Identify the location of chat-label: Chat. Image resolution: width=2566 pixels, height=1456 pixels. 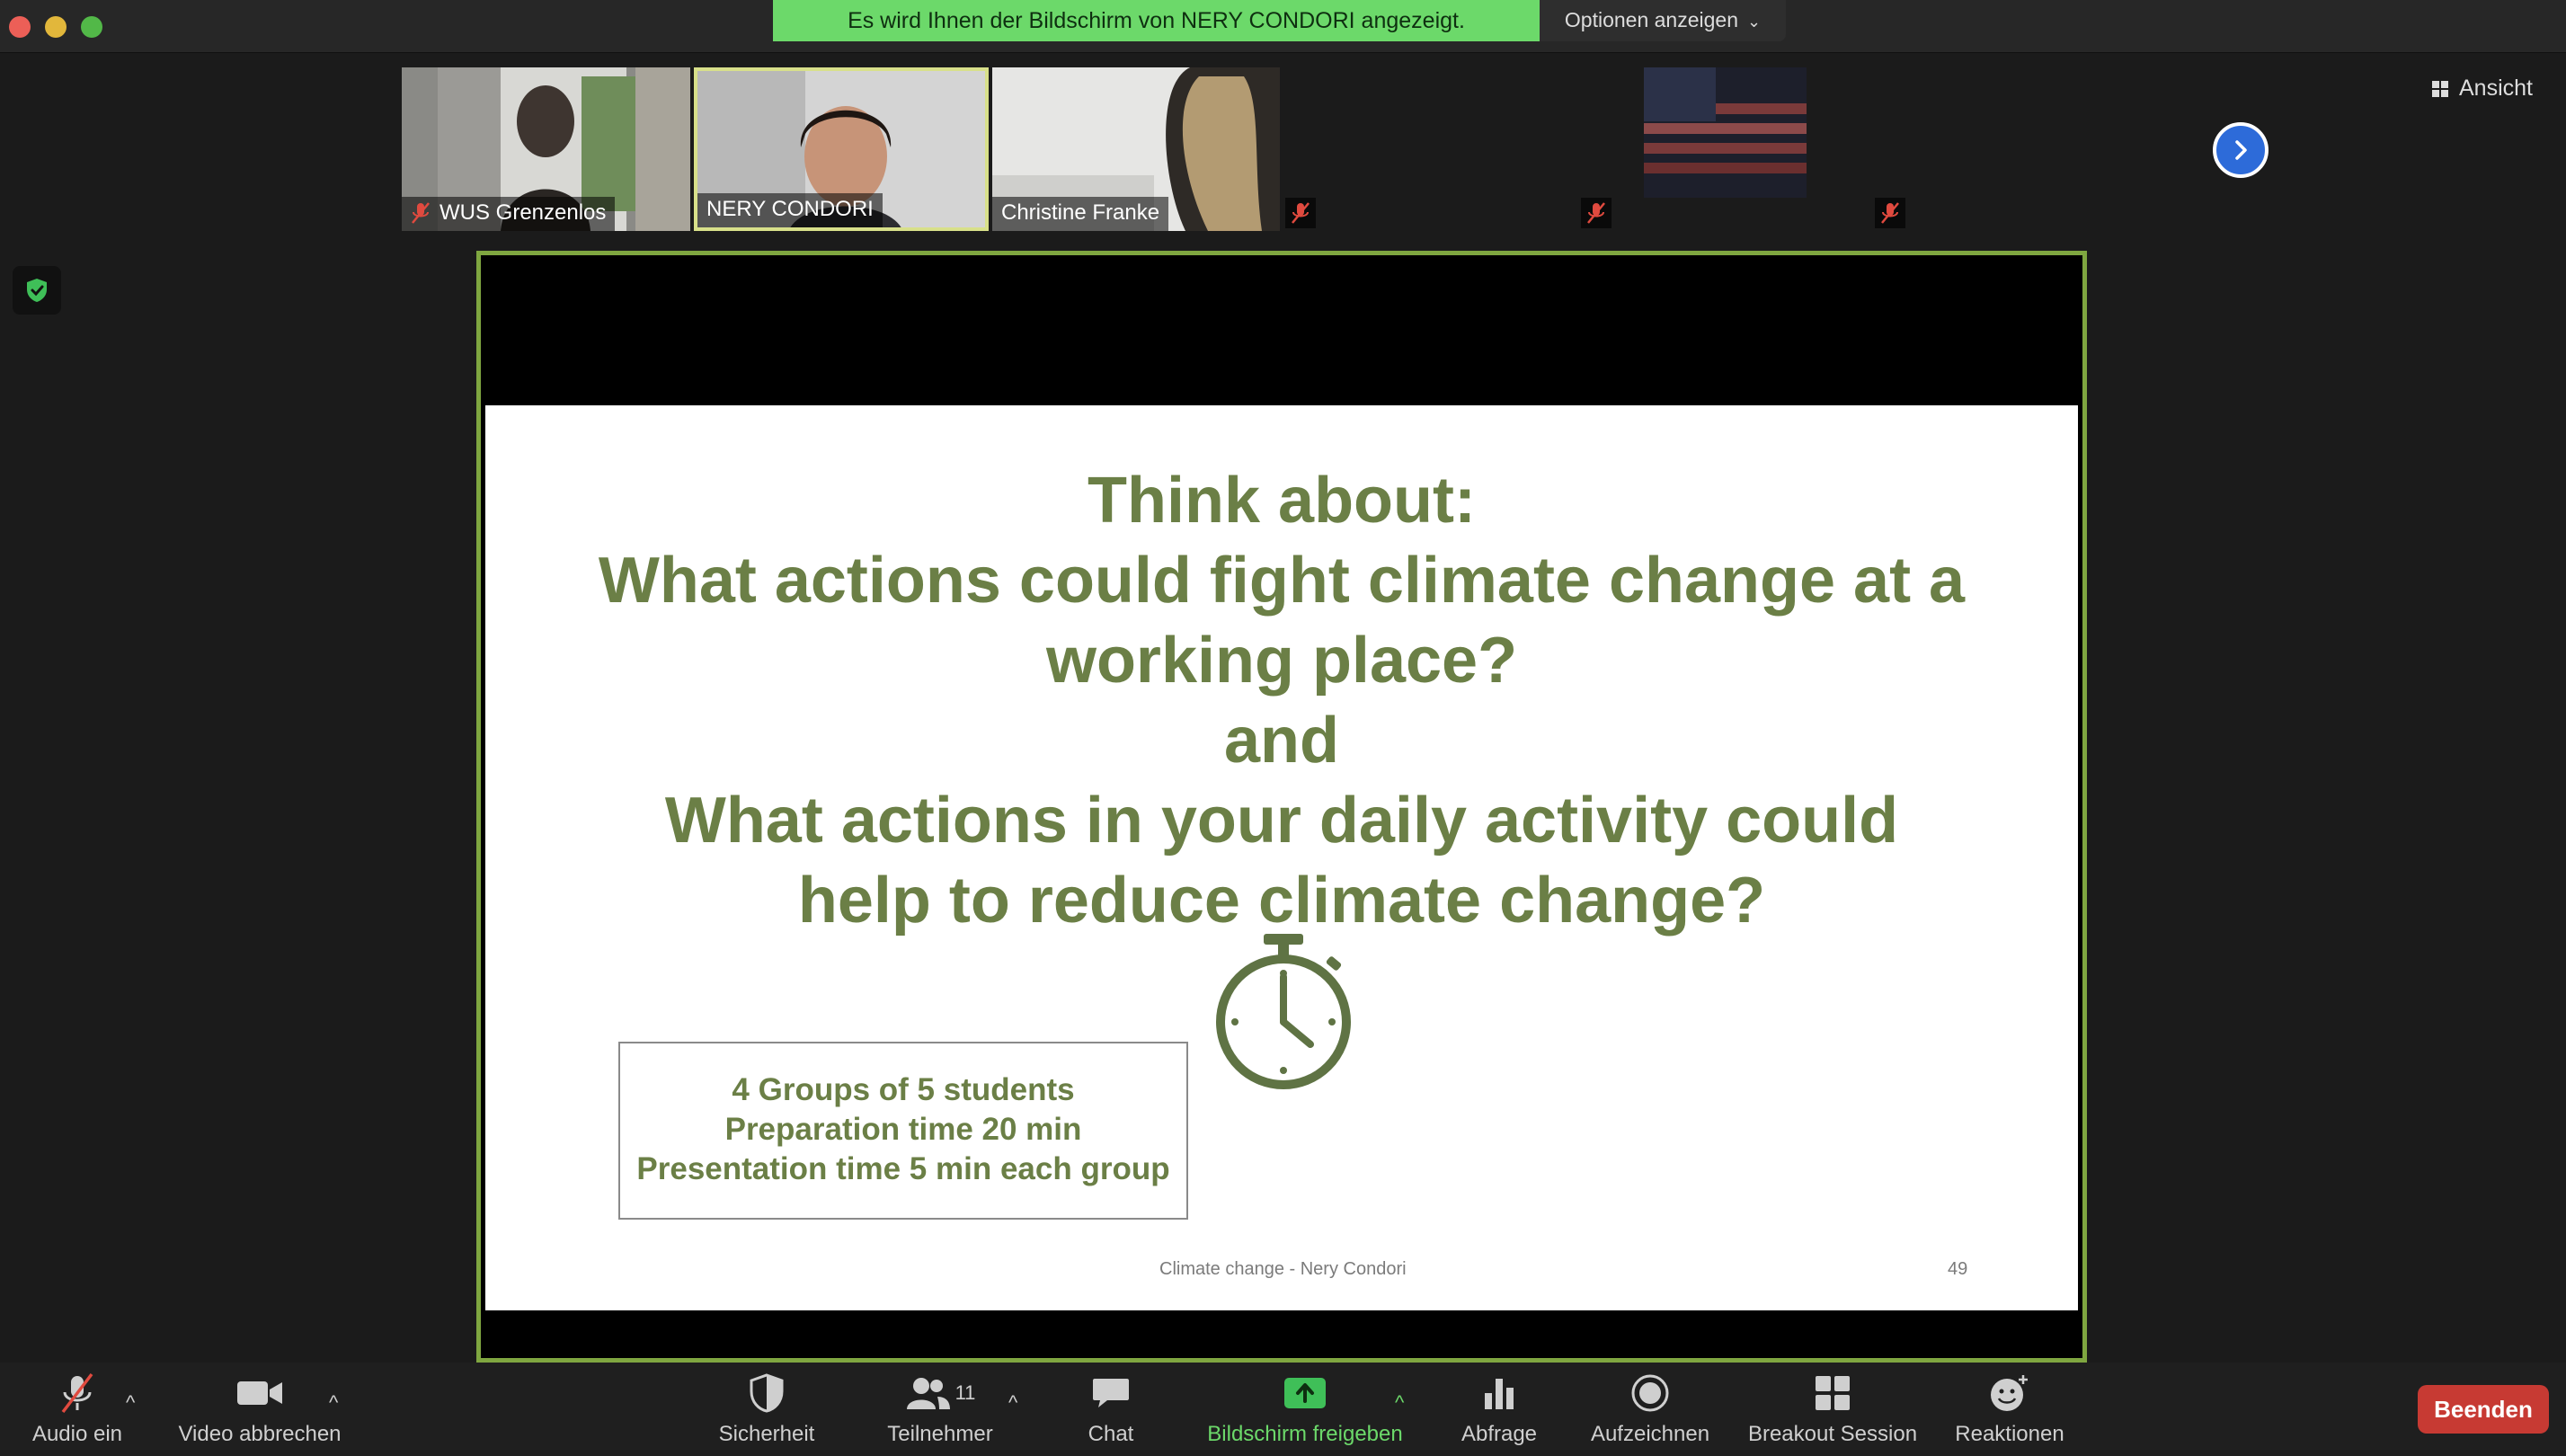
(1111, 1434).